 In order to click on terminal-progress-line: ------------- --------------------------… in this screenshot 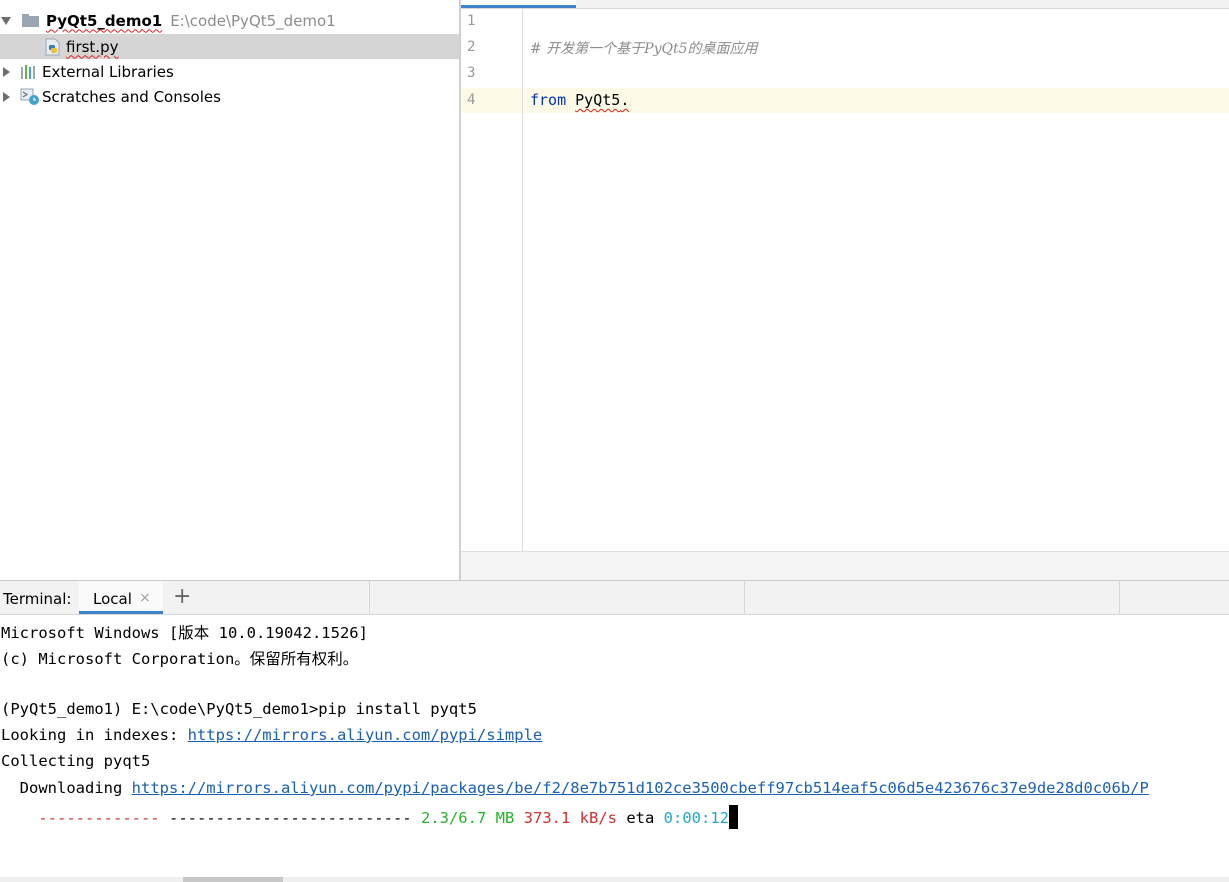, I will do `click(369, 817)`.